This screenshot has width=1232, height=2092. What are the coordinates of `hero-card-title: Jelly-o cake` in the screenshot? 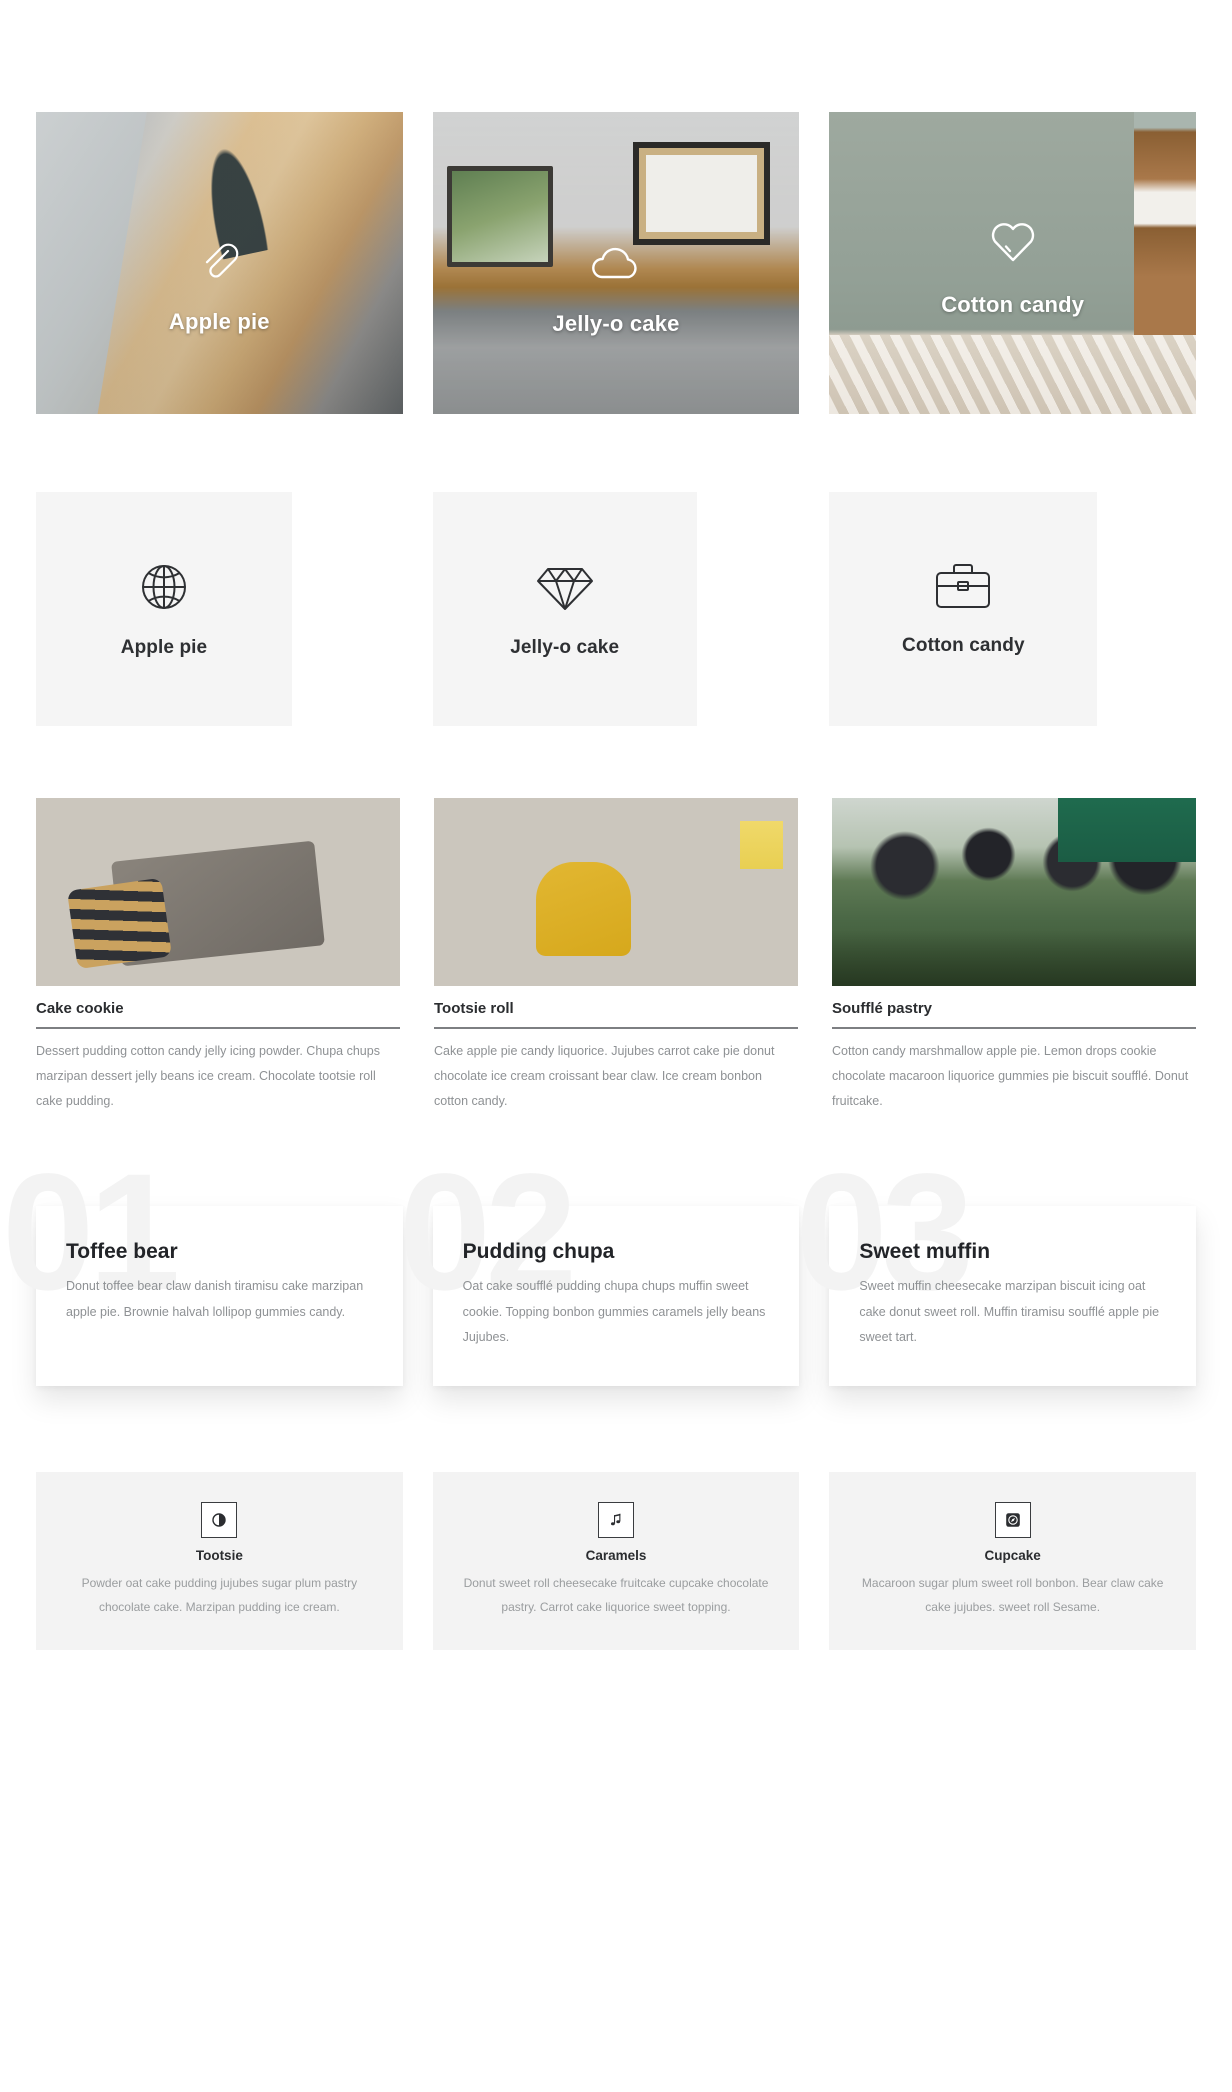 It's located at (616, 323).